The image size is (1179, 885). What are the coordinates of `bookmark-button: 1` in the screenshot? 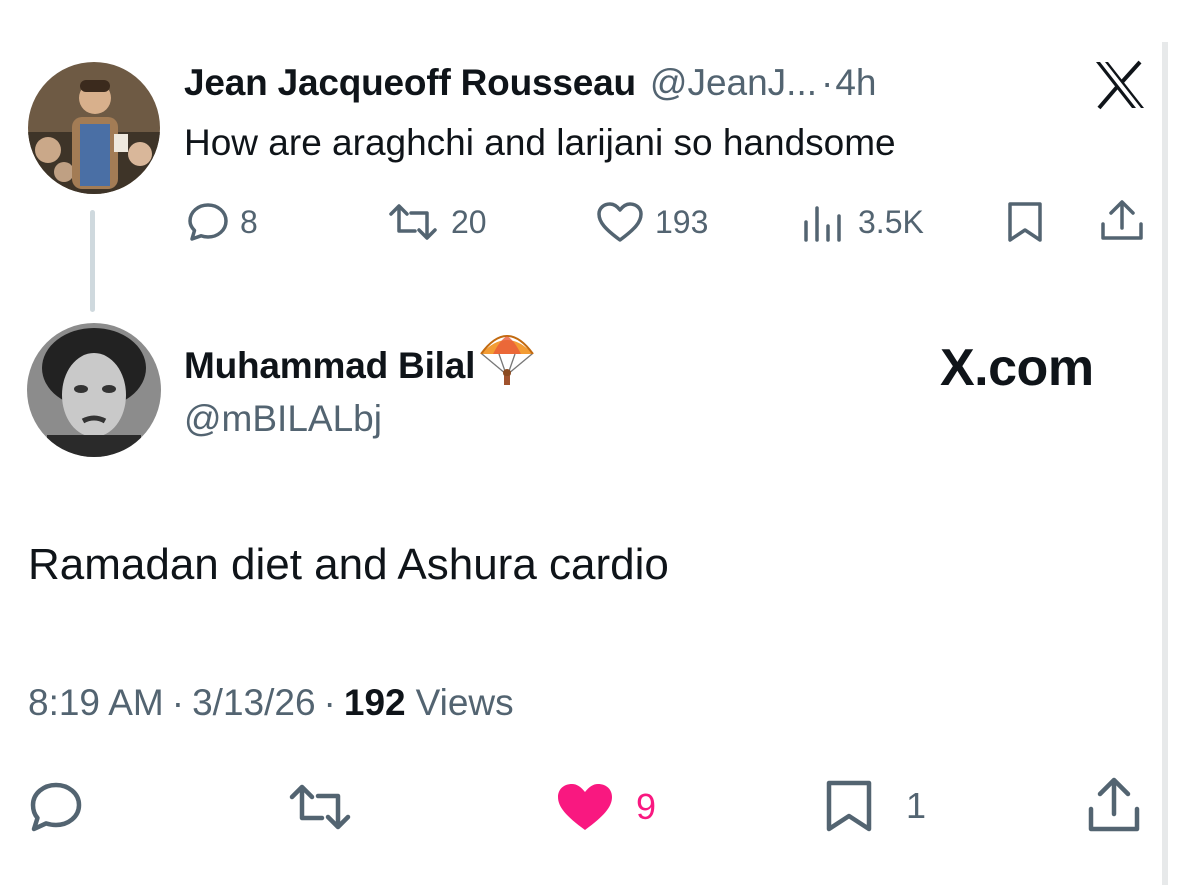 It's located at (874, 806).